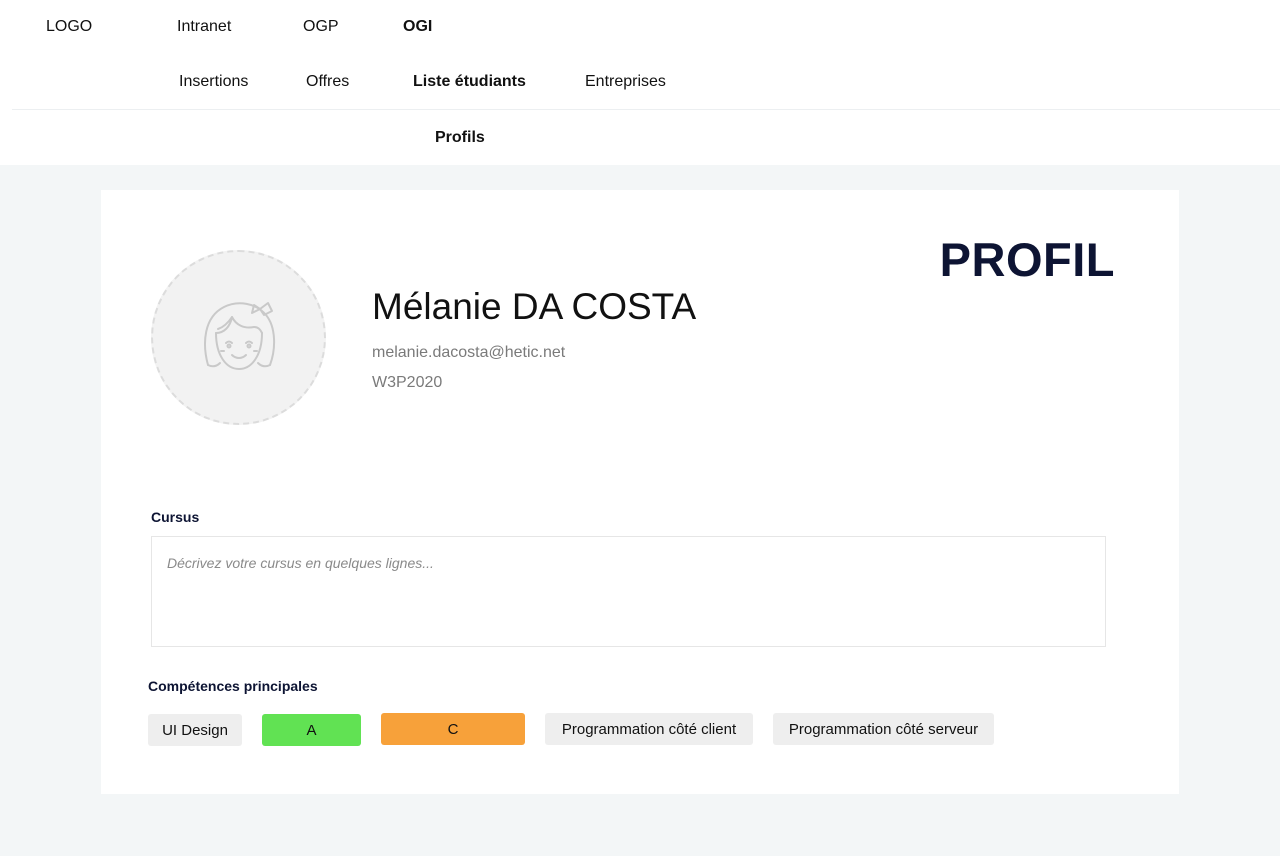 This screenshot has width=1280, height=856. Describe the element at coordinates (883, 729) in the screenshot. I see `skill-chip-server-programming: Programmation côté serveur` at that location.